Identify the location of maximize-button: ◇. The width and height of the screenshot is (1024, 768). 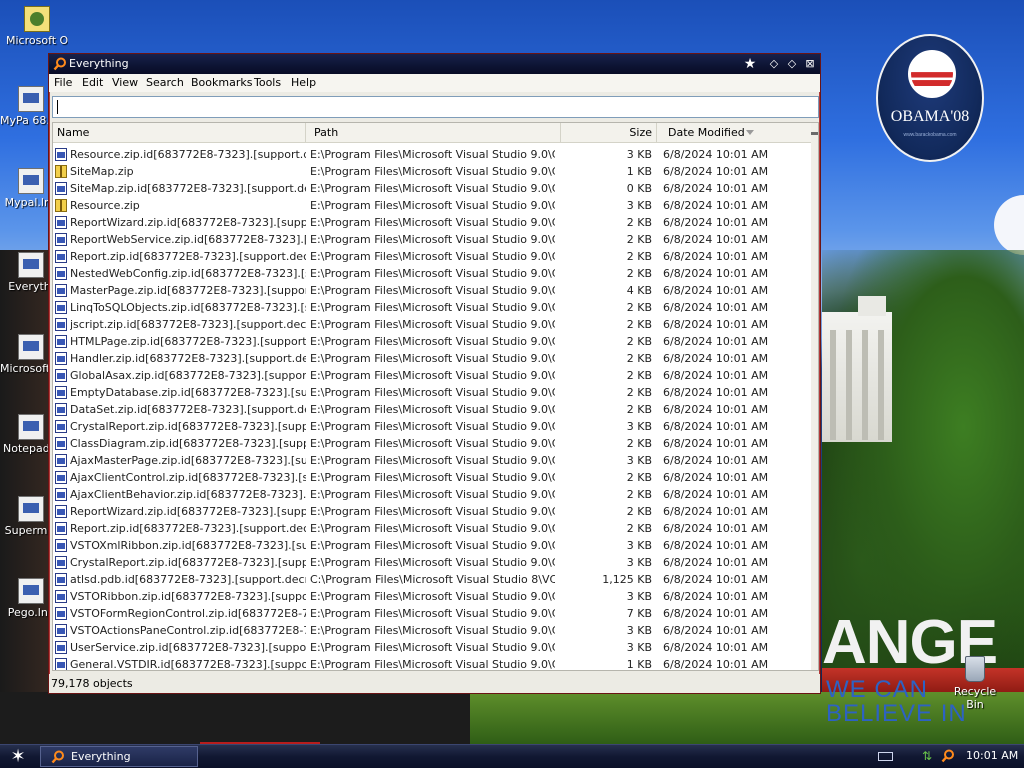
(792, 64).